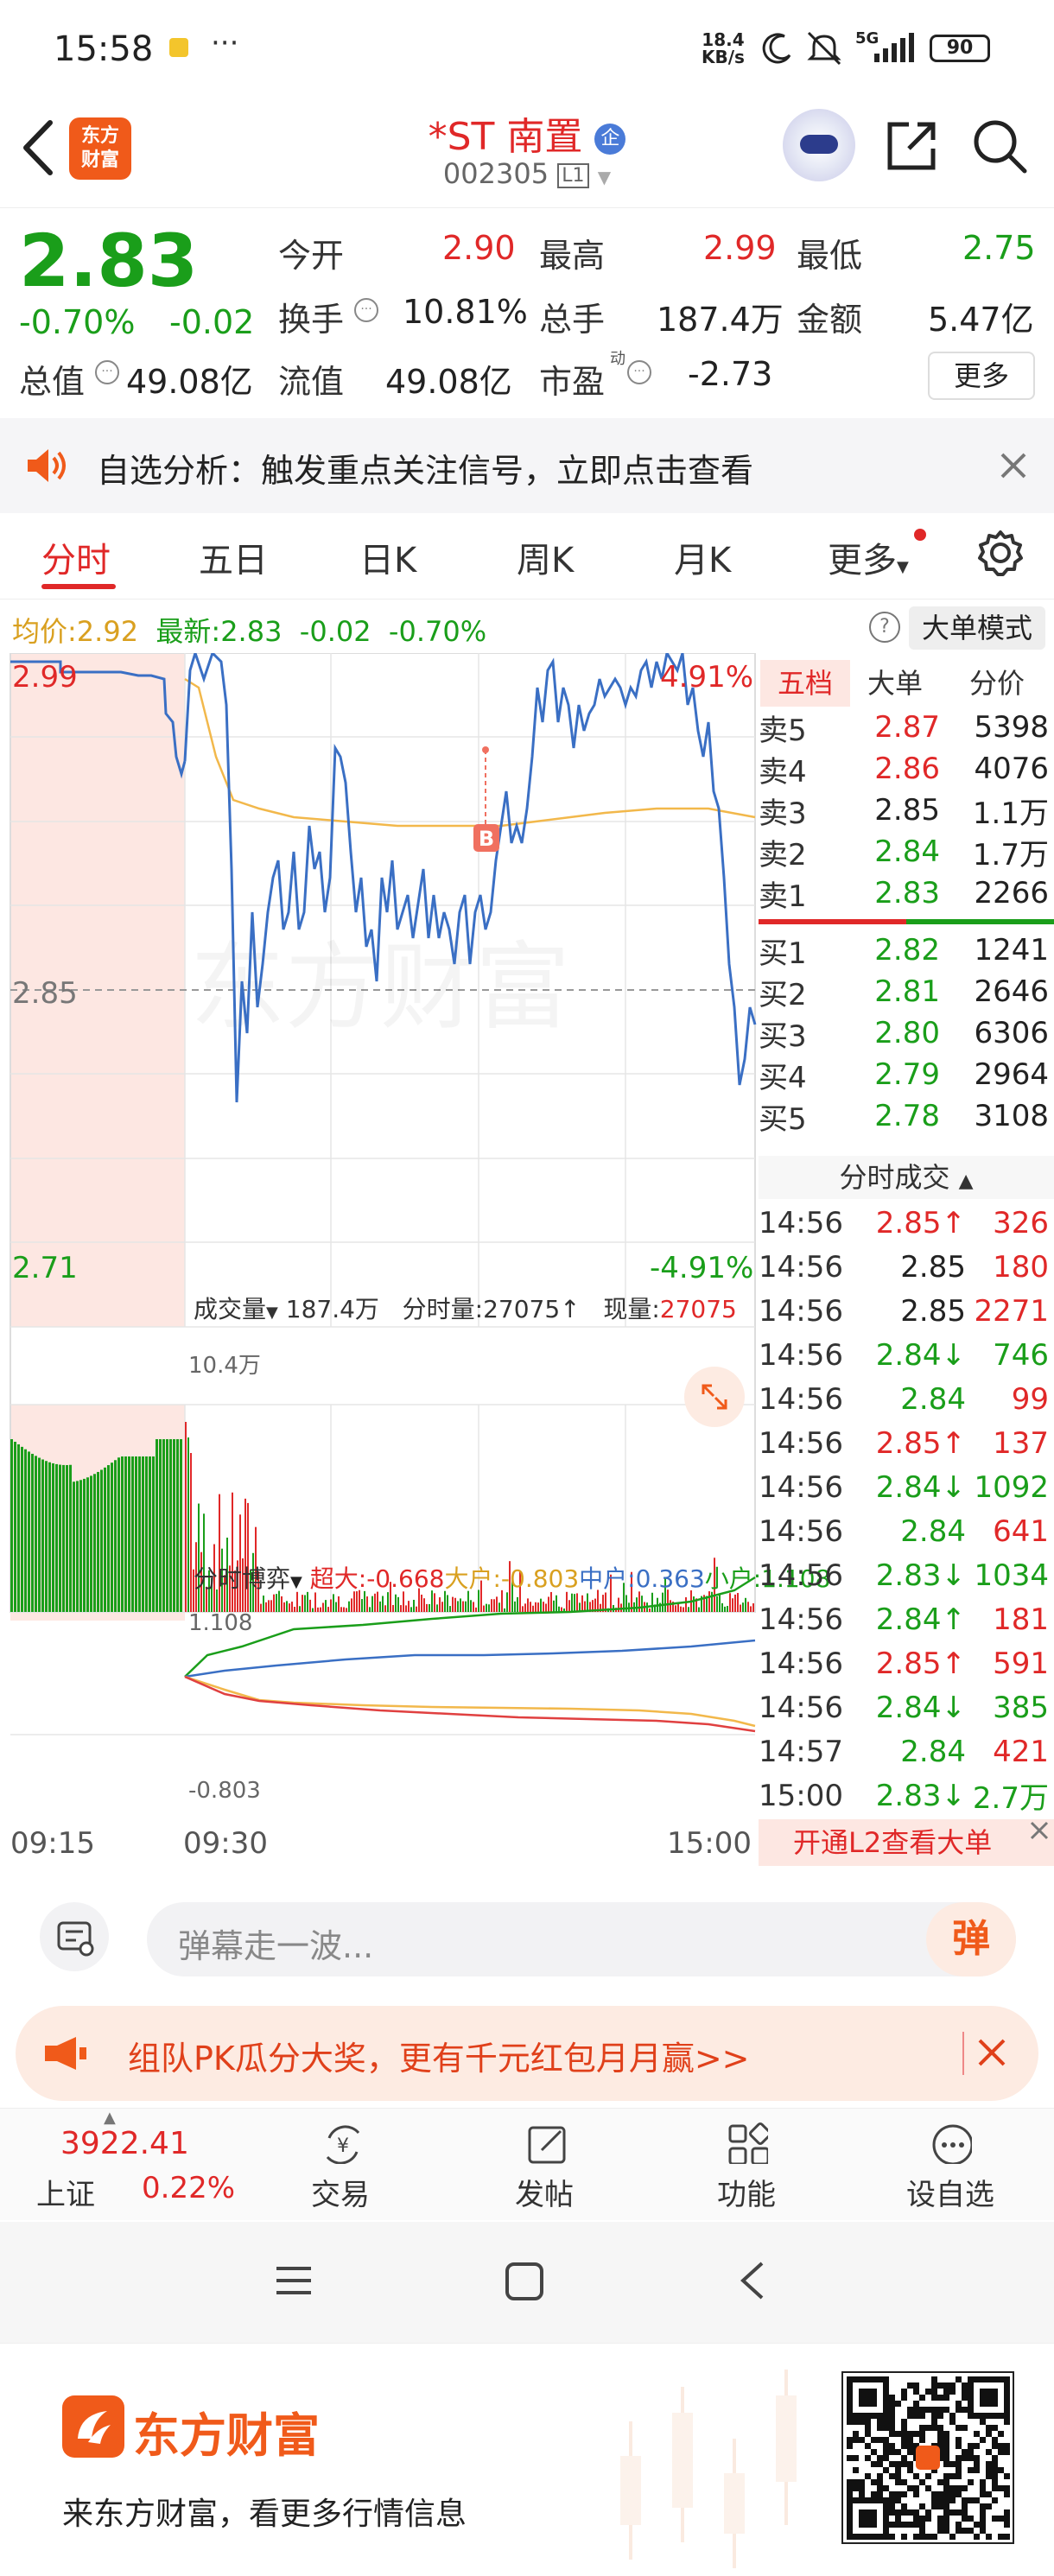  Describe the element at coordinates (702, 557) in the screenshot. I see `tab-monthly-k: 月K` at that location.